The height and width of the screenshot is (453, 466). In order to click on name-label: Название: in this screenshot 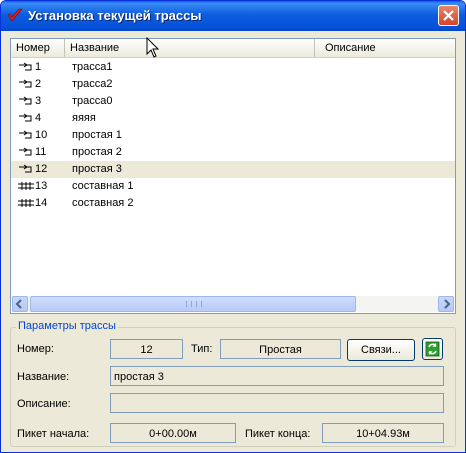, I will do `click(43, 377)`.